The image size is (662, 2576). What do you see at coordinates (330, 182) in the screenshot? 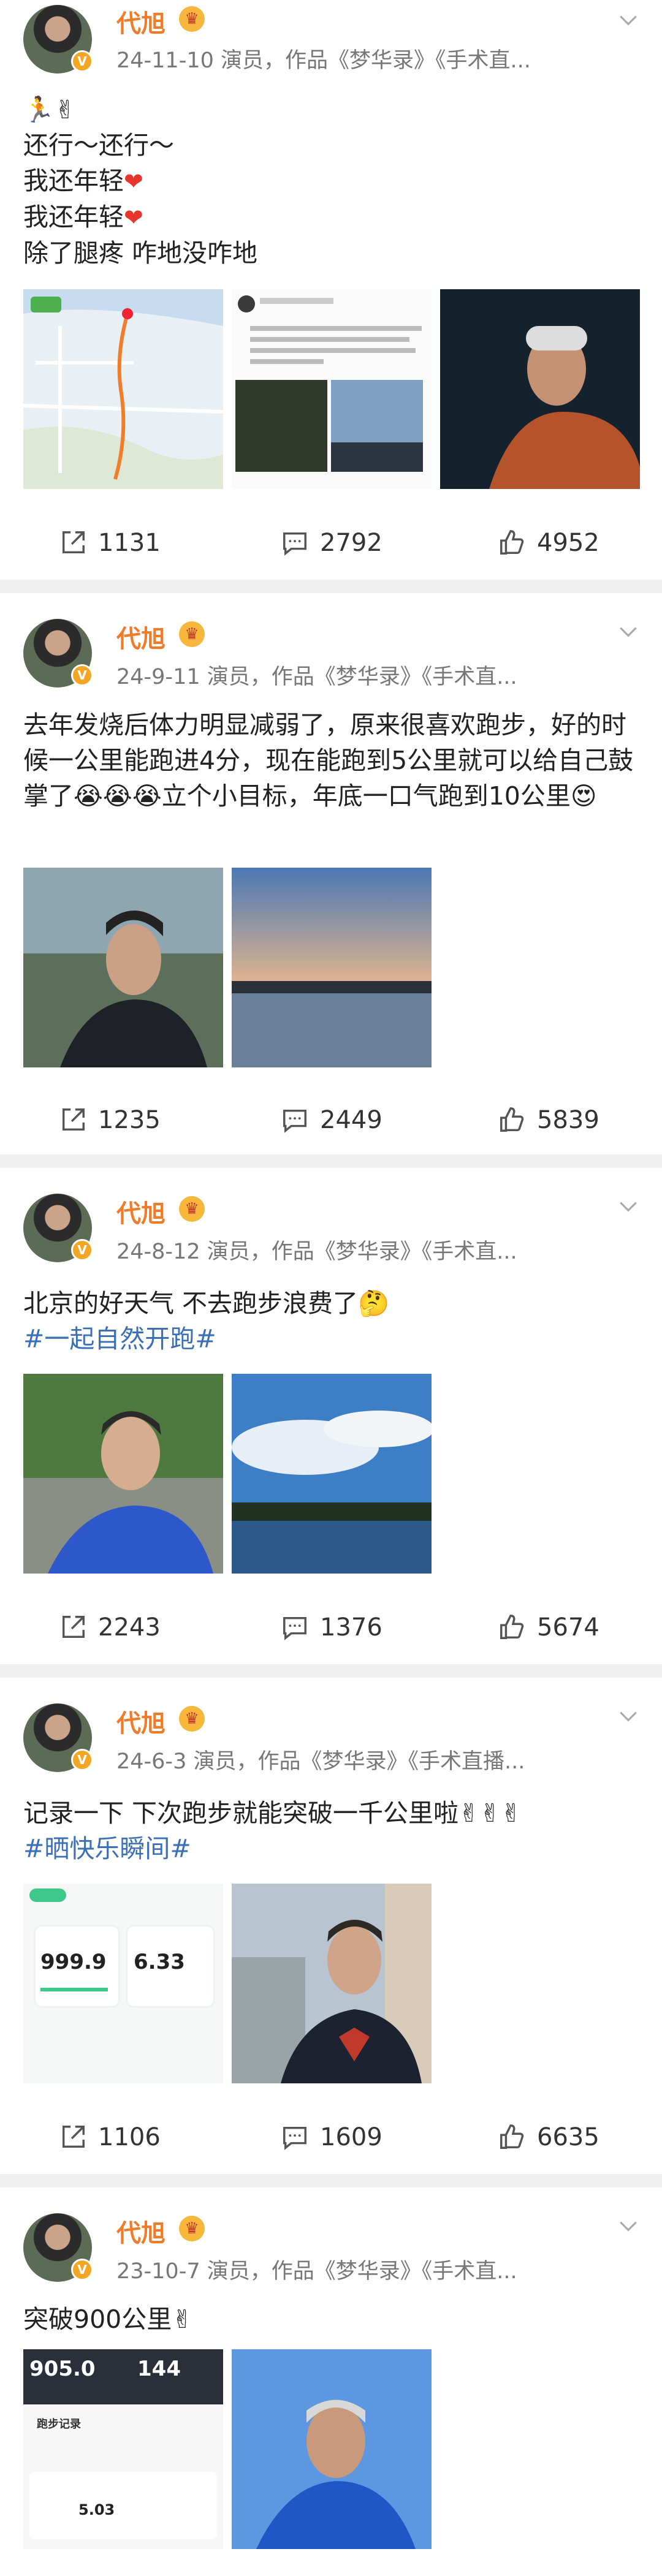
I see `post-text: 🏃✌ 还行～还行～ 我还年轻❤ 我还年轻❤ 除了腿疼 咋地没咋地` at bounding box center [330, 182].